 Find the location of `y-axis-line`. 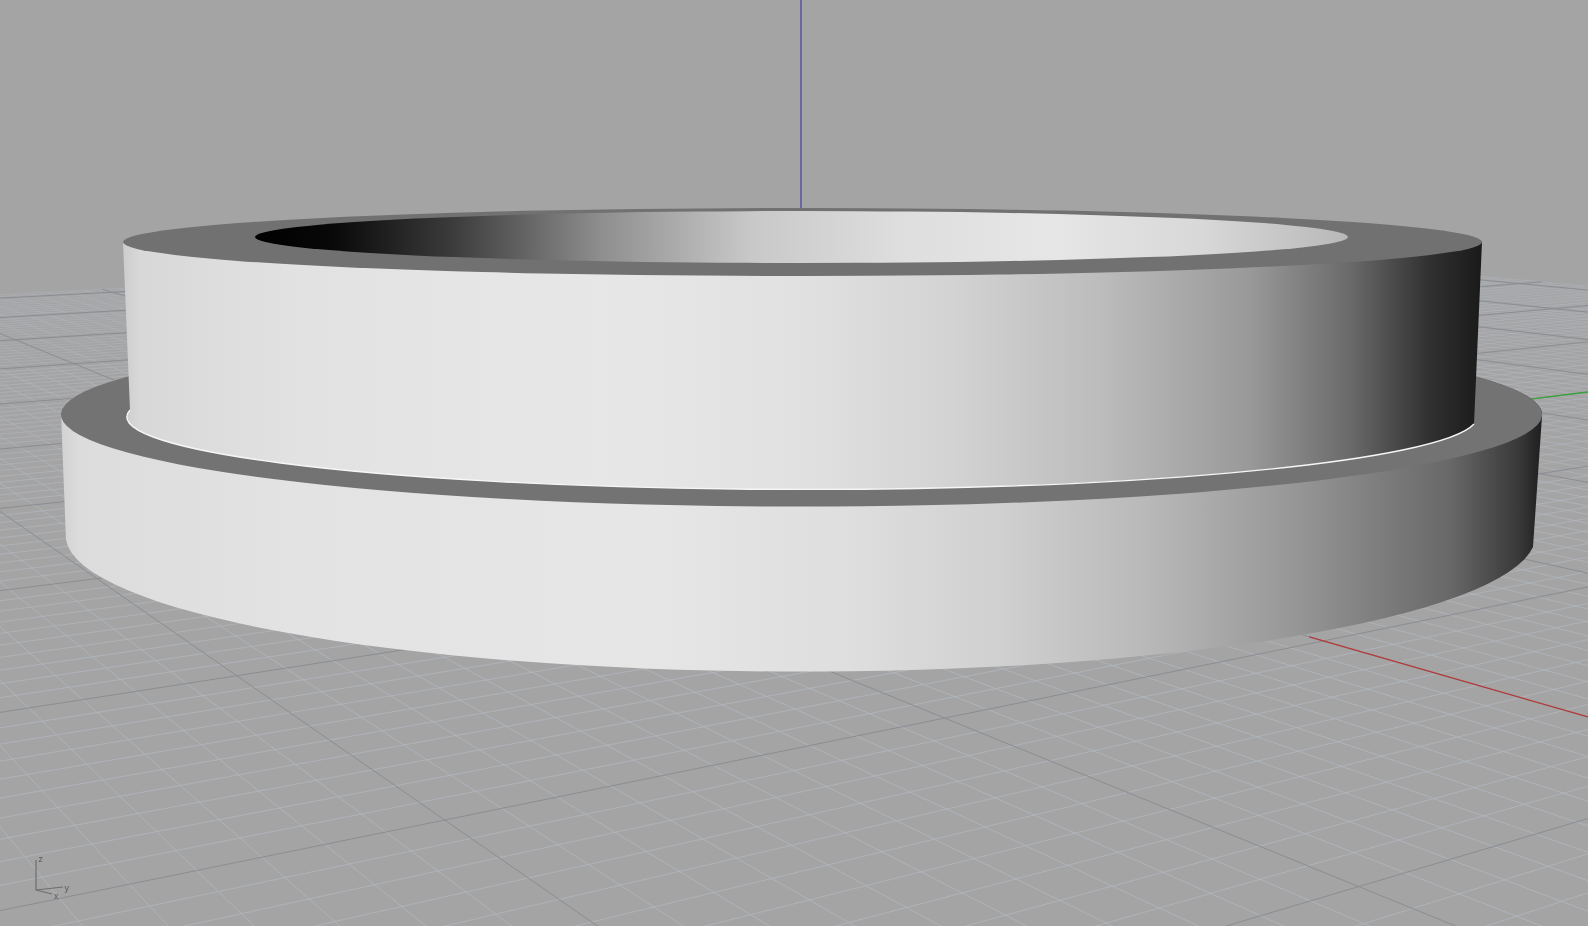

y-axis-line is located at coordinates (1558, 395).